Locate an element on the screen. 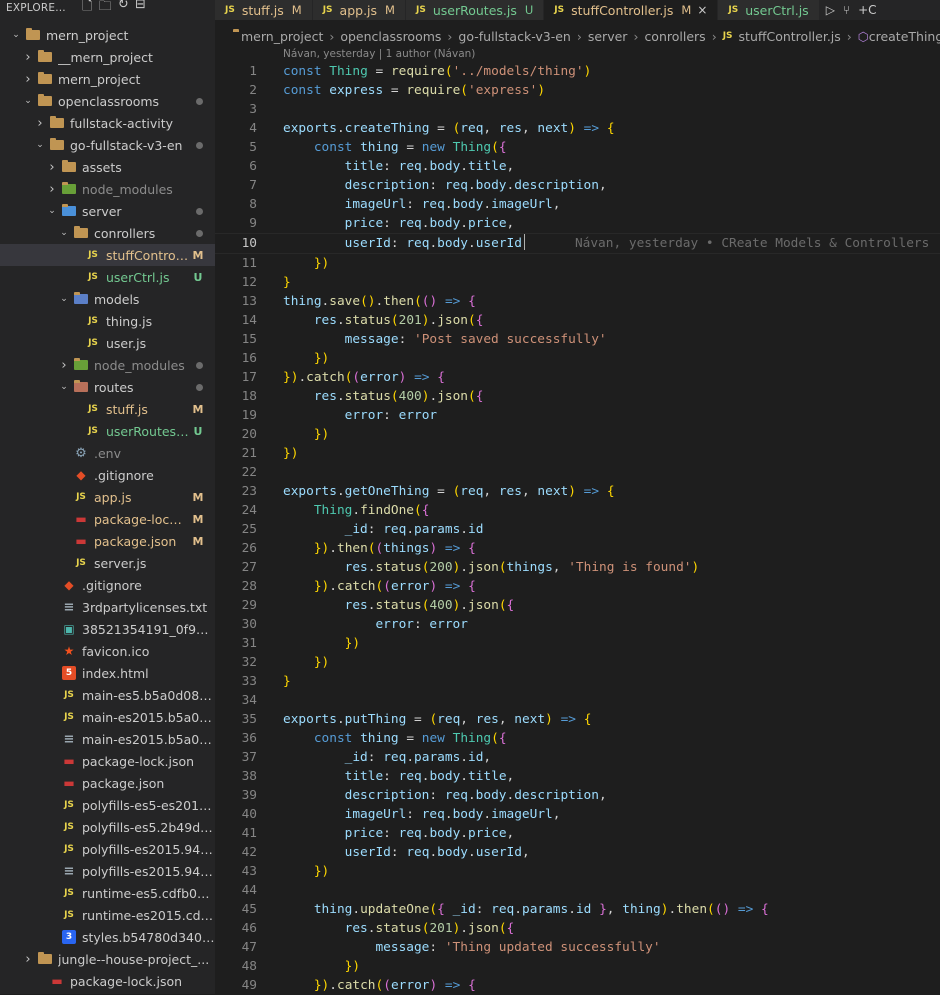 This screenshot has width=940, height=995. code-line: 9 price: req.body.price, is located at coordinates (577, 223).